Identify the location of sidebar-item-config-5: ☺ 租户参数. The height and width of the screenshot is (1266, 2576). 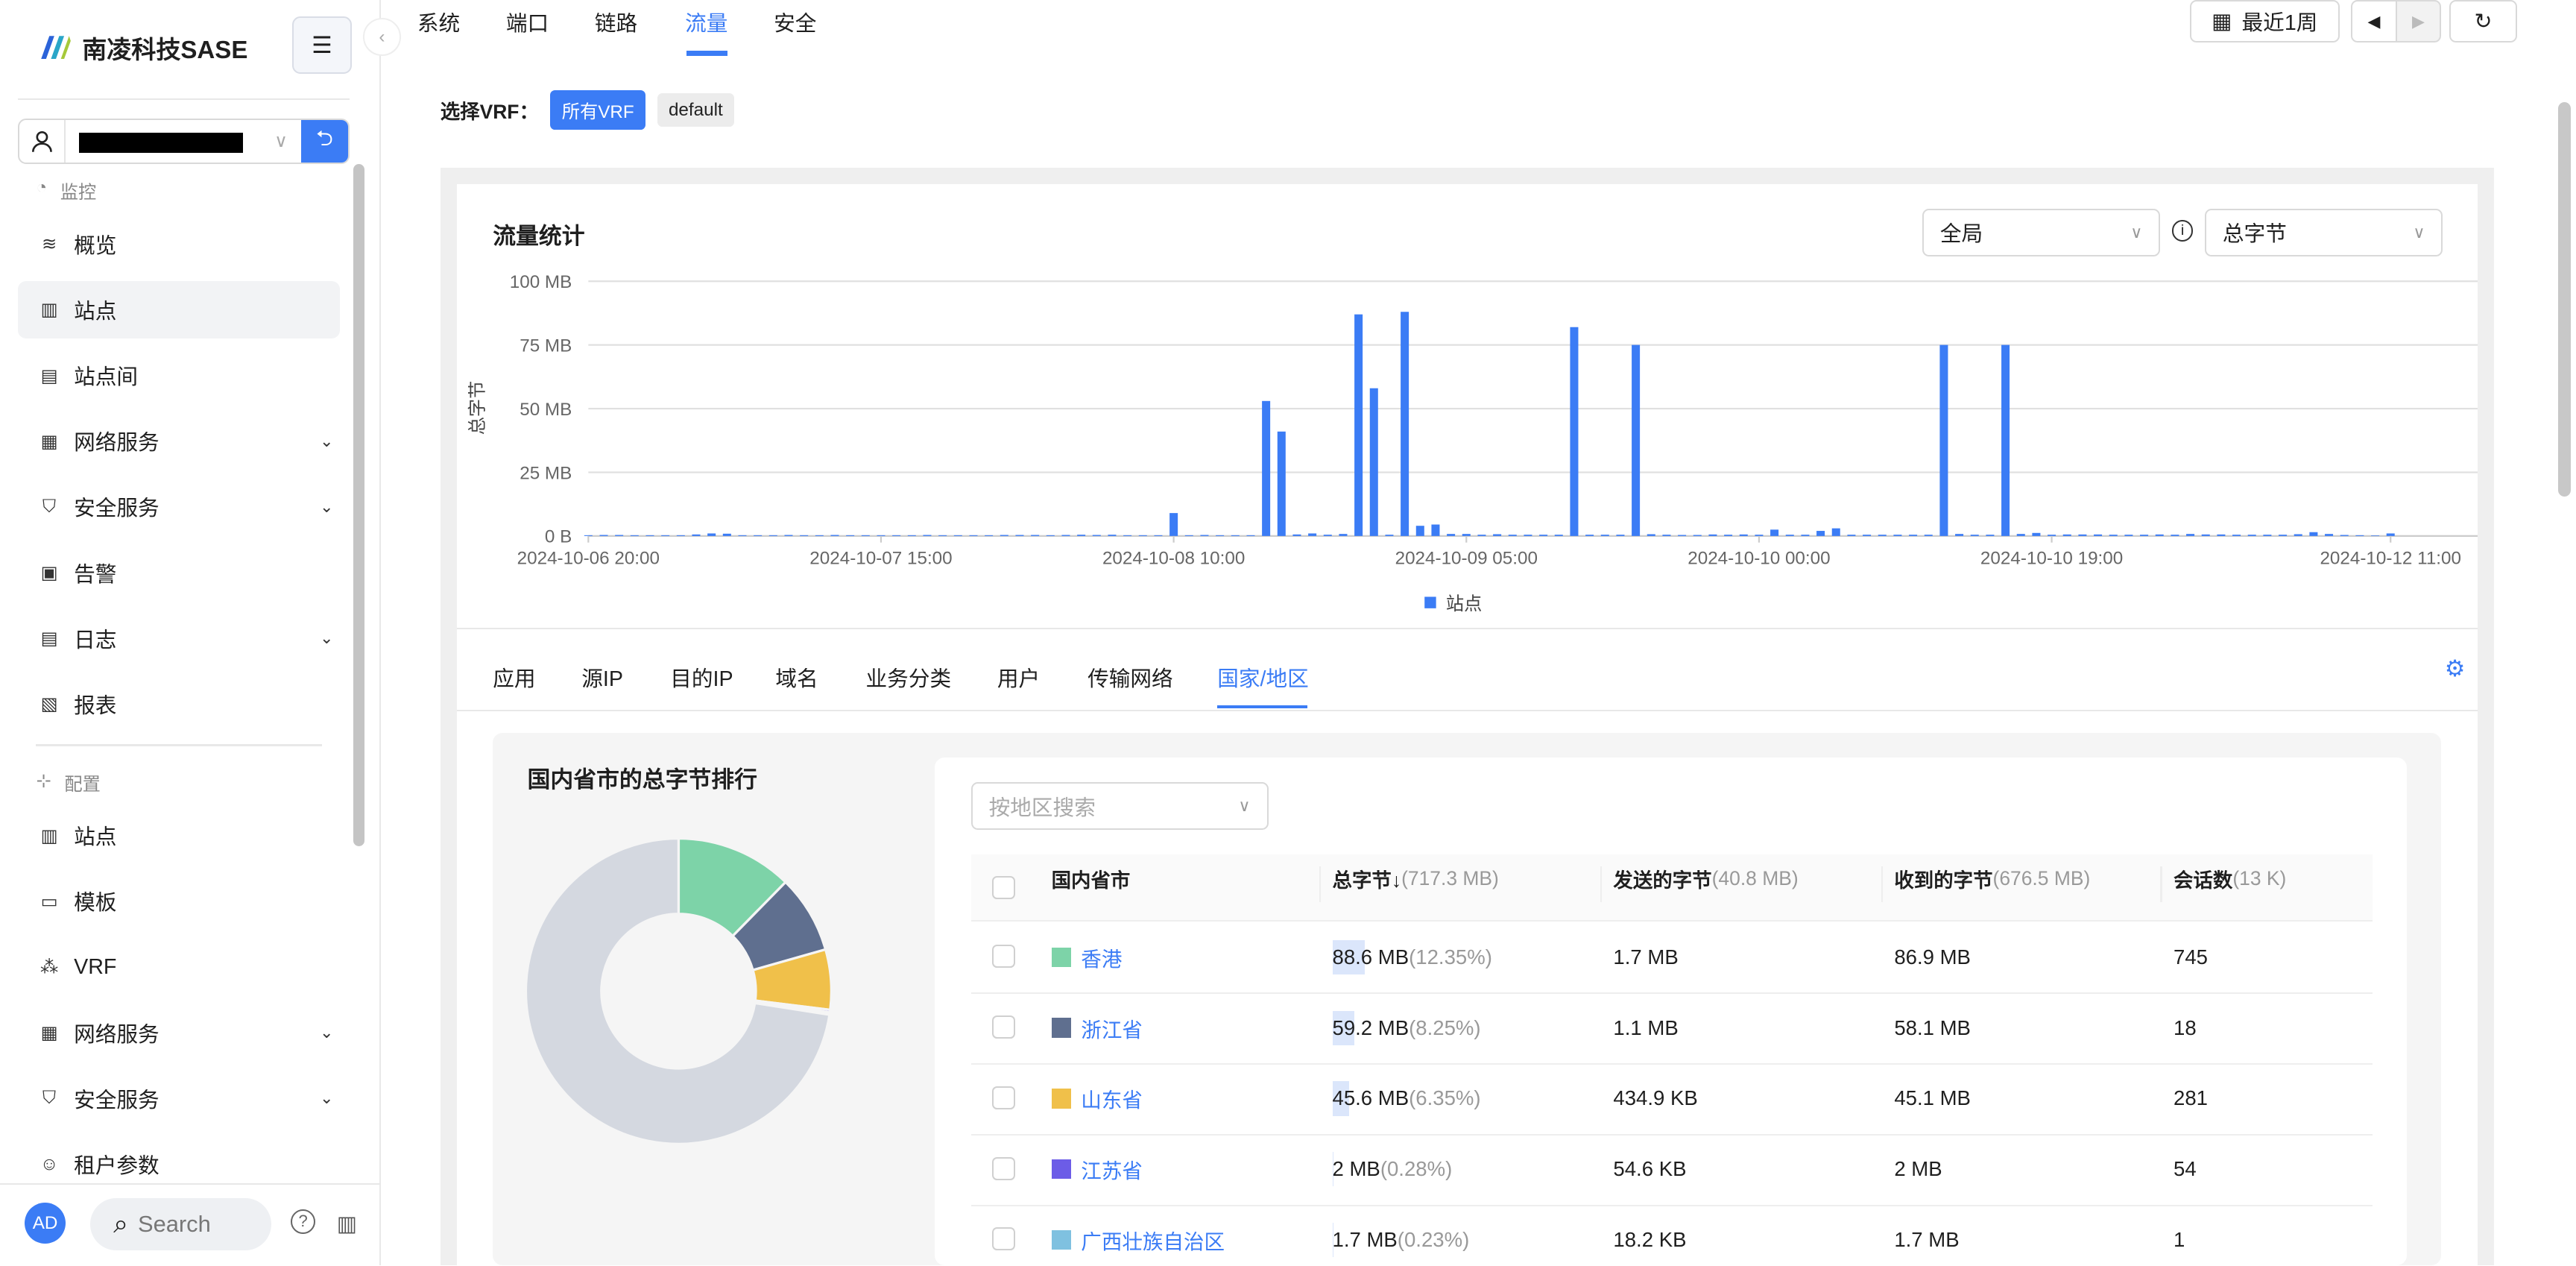
(179, 1164).